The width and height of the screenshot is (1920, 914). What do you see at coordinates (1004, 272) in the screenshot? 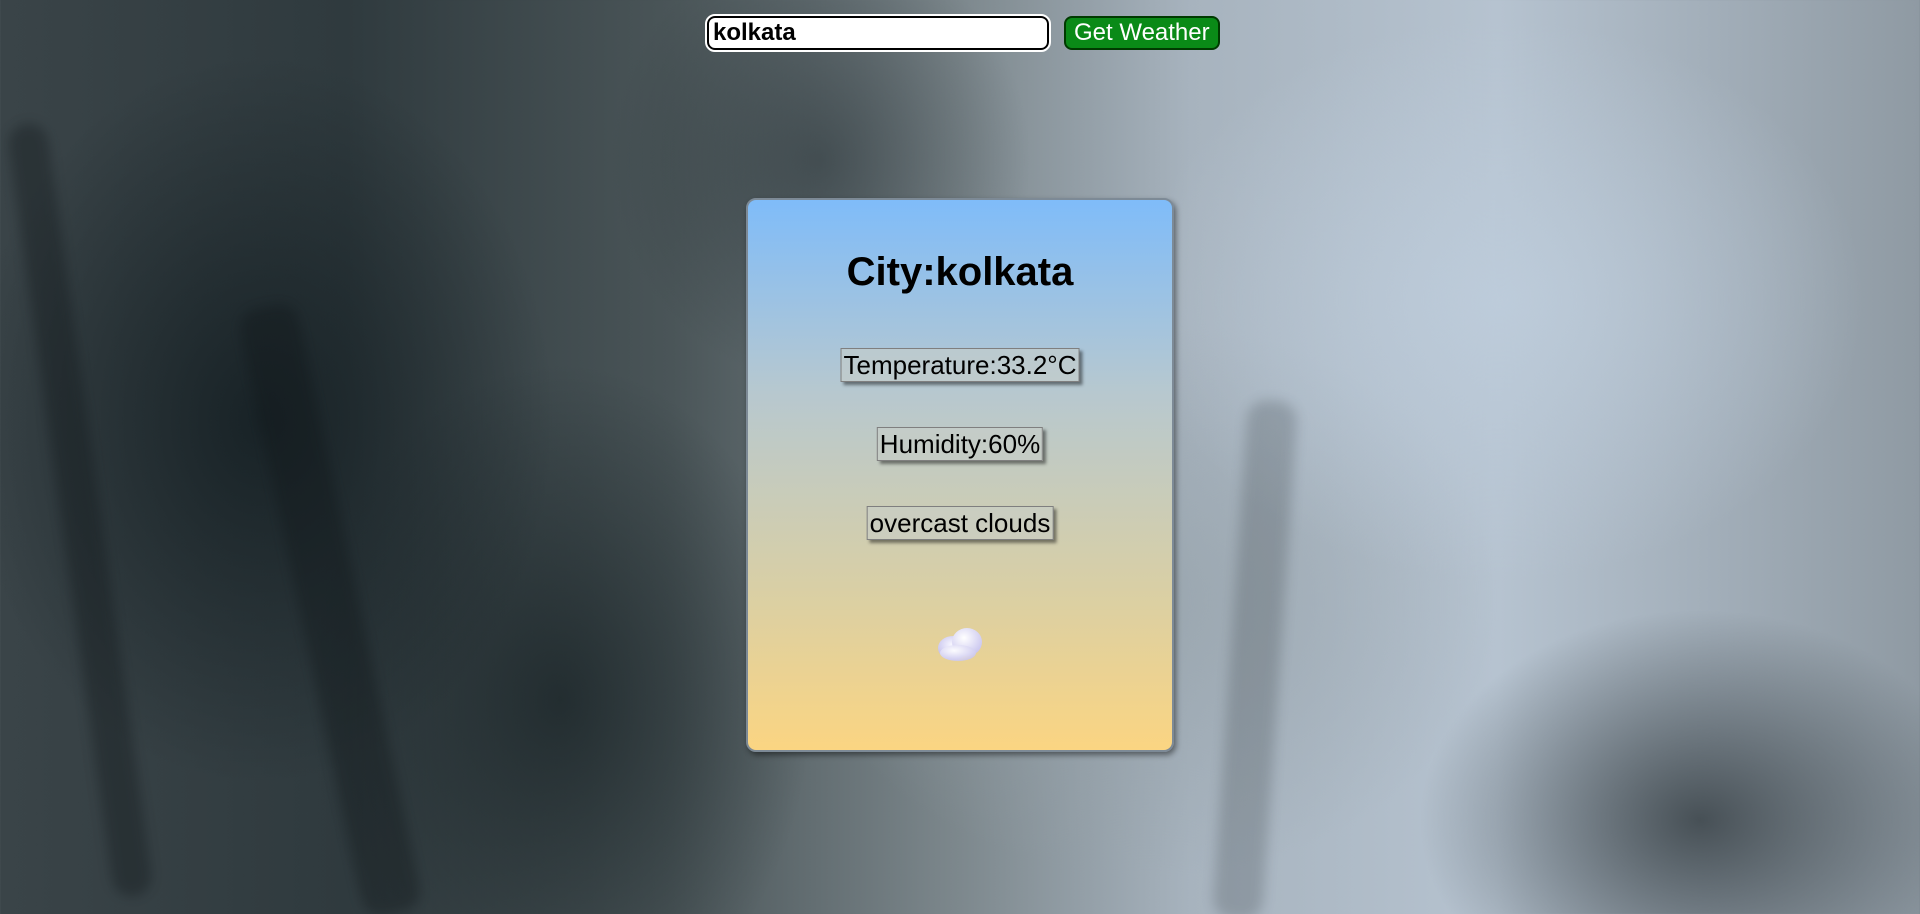
I see `city-name: kolkata` at bounding box center [1004, 272].